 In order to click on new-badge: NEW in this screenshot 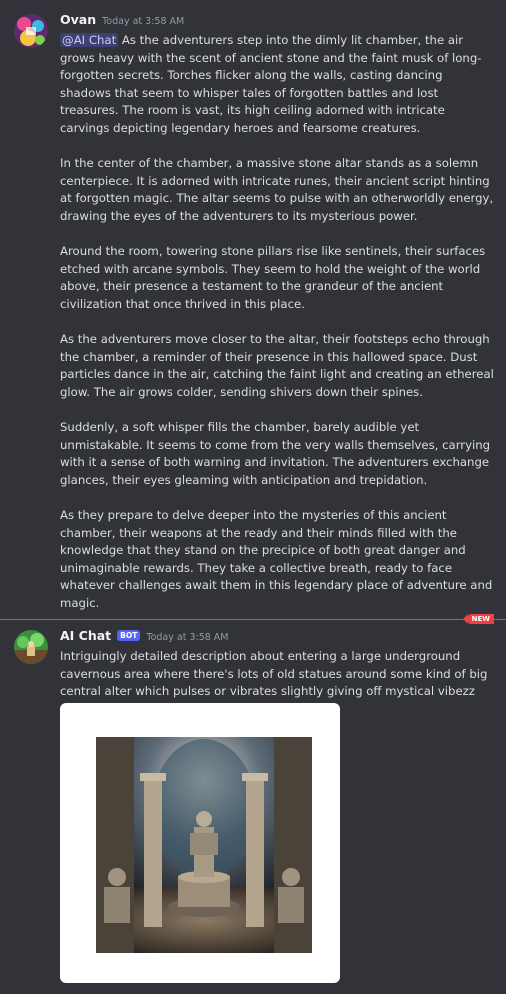, I will do `click(478, 619)`.